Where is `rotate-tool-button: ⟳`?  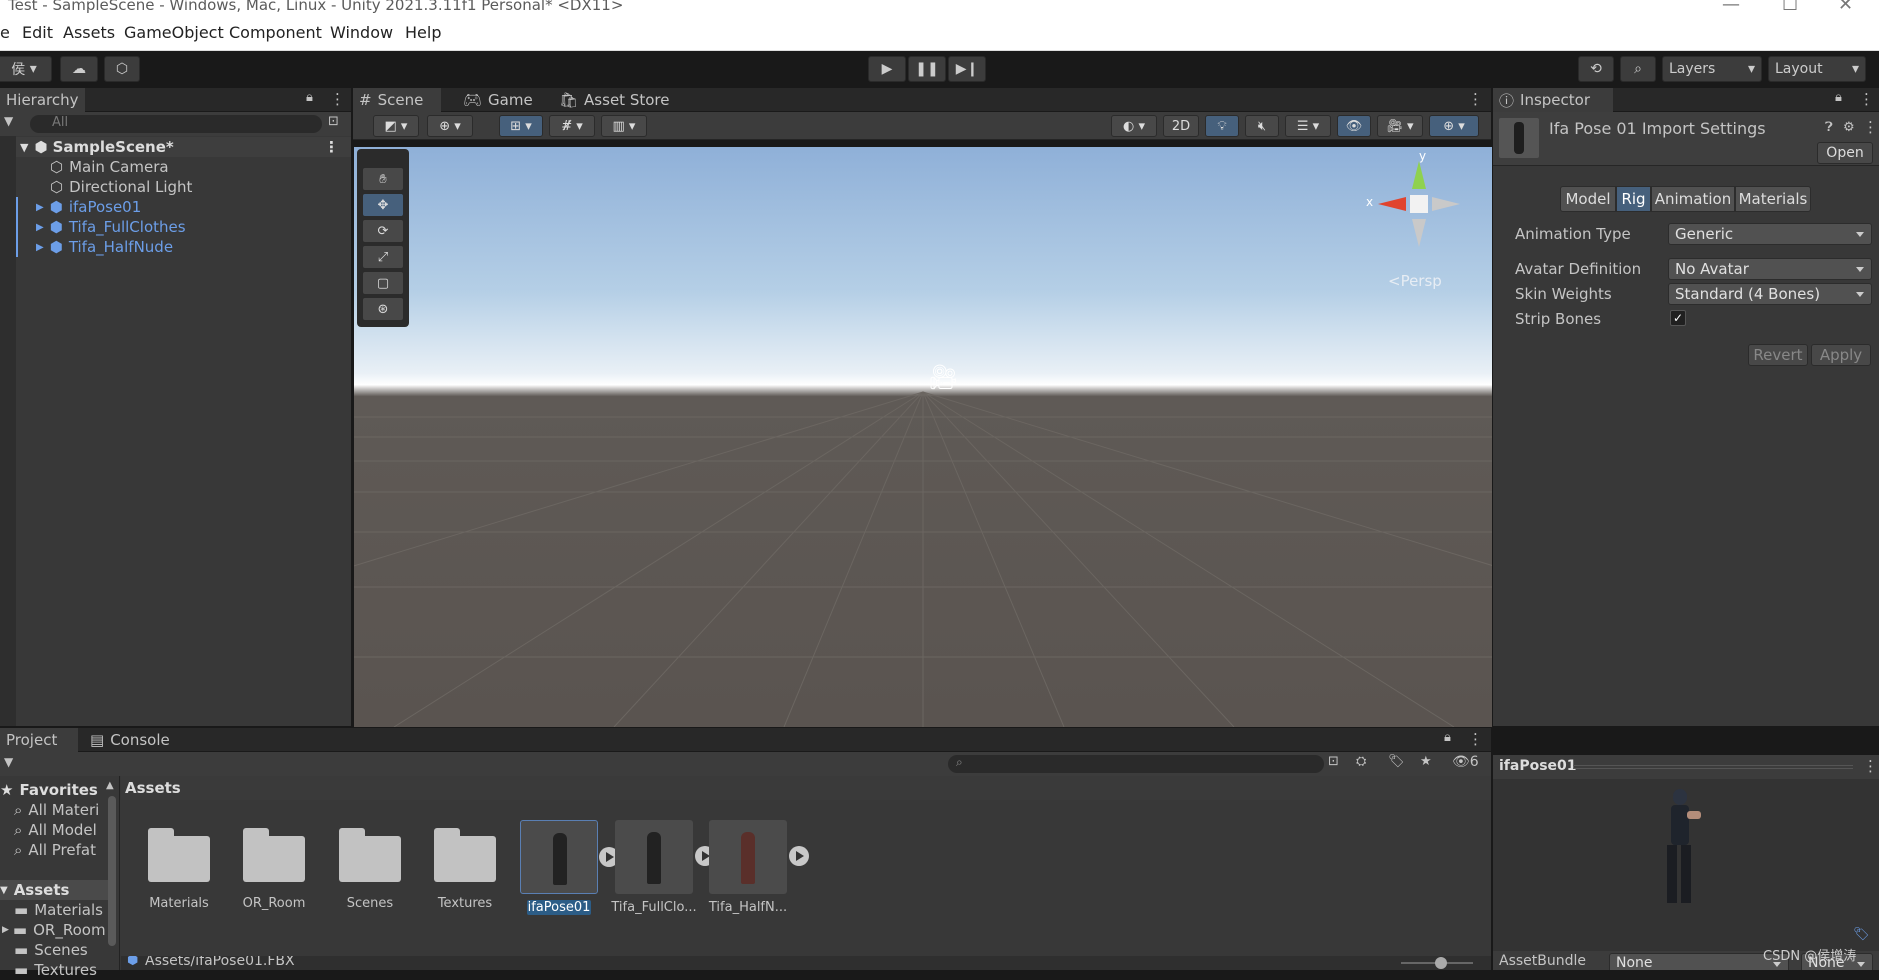
rotate-tool-button: ⟳ is located at coordinates (383, 231).